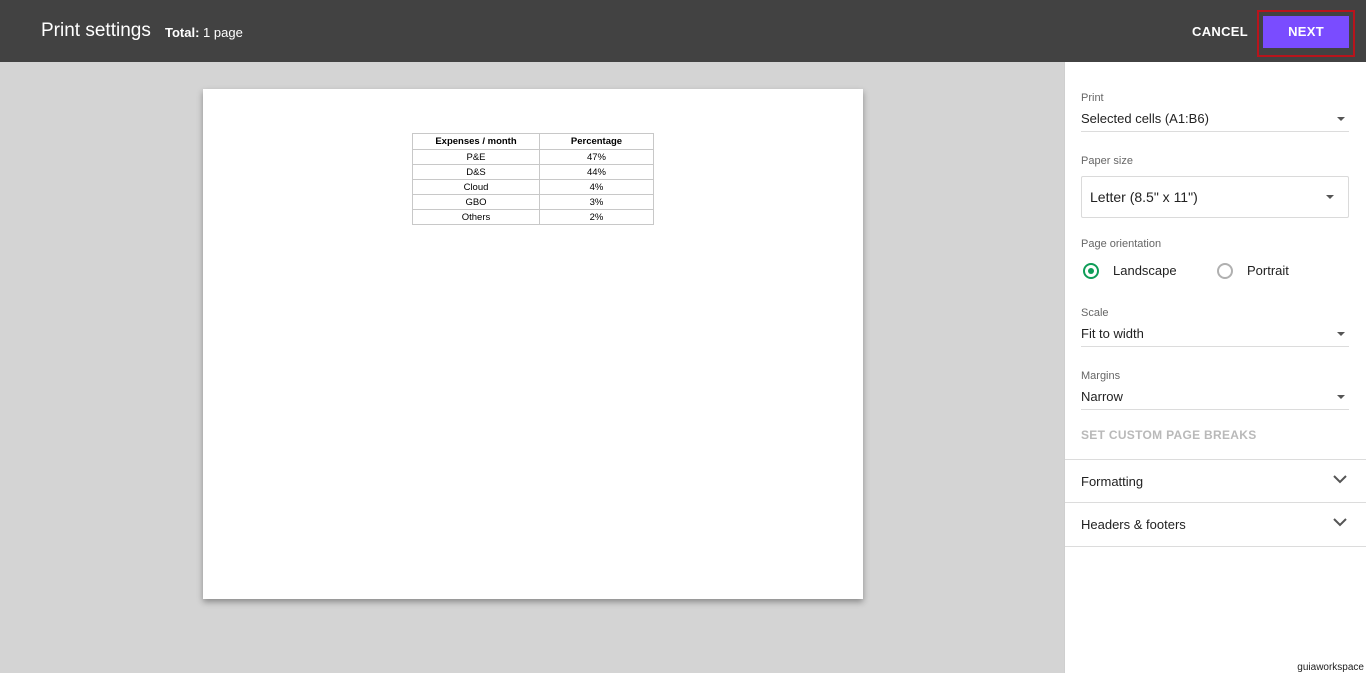  What do you see at coordinates (596, 157) in the screenshot?
I see `table-cell: 47%` at bounding box center [596, 157].